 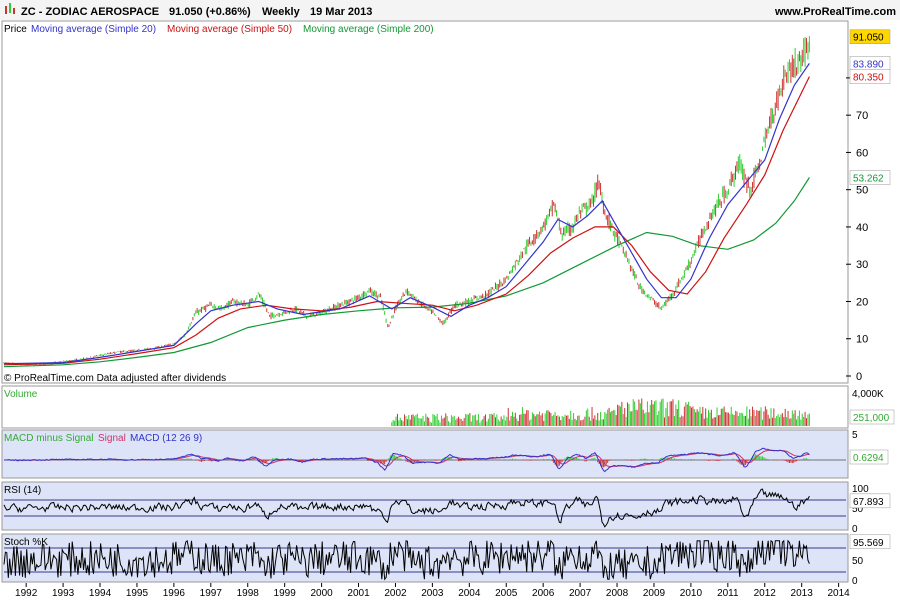 What do you see at coordinates (21, 394) in the screenshot?
I see `volume-title: Volume` at bounding box center [21, 394].